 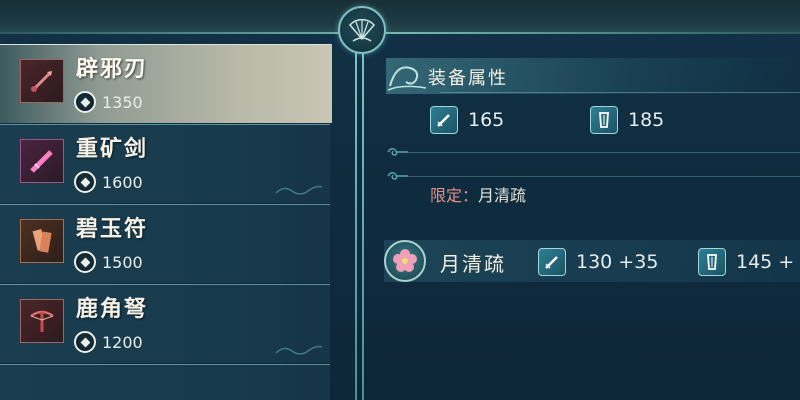 I want to click on defense-value: 185, so click(x=646, y=120).